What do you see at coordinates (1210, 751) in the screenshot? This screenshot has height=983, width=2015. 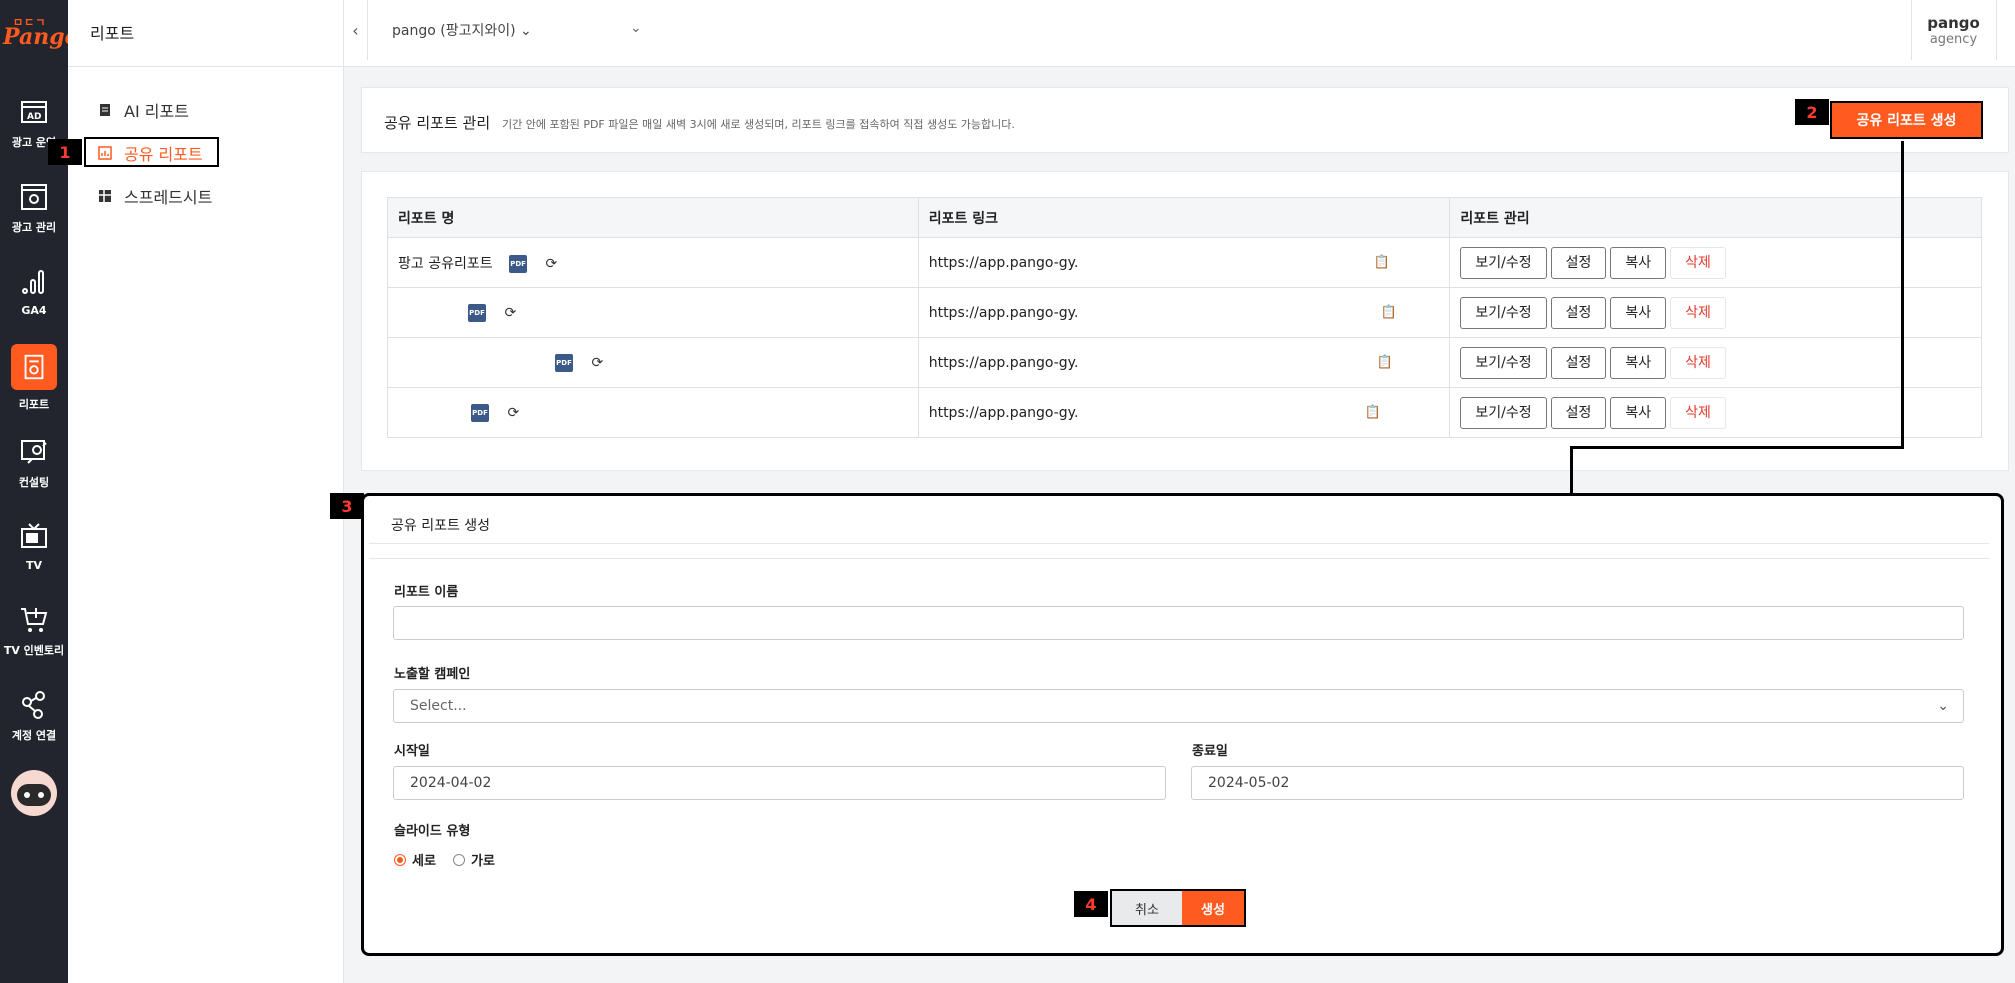 I see `end-date-label: 종료일` at bounding box center [1210, 751].